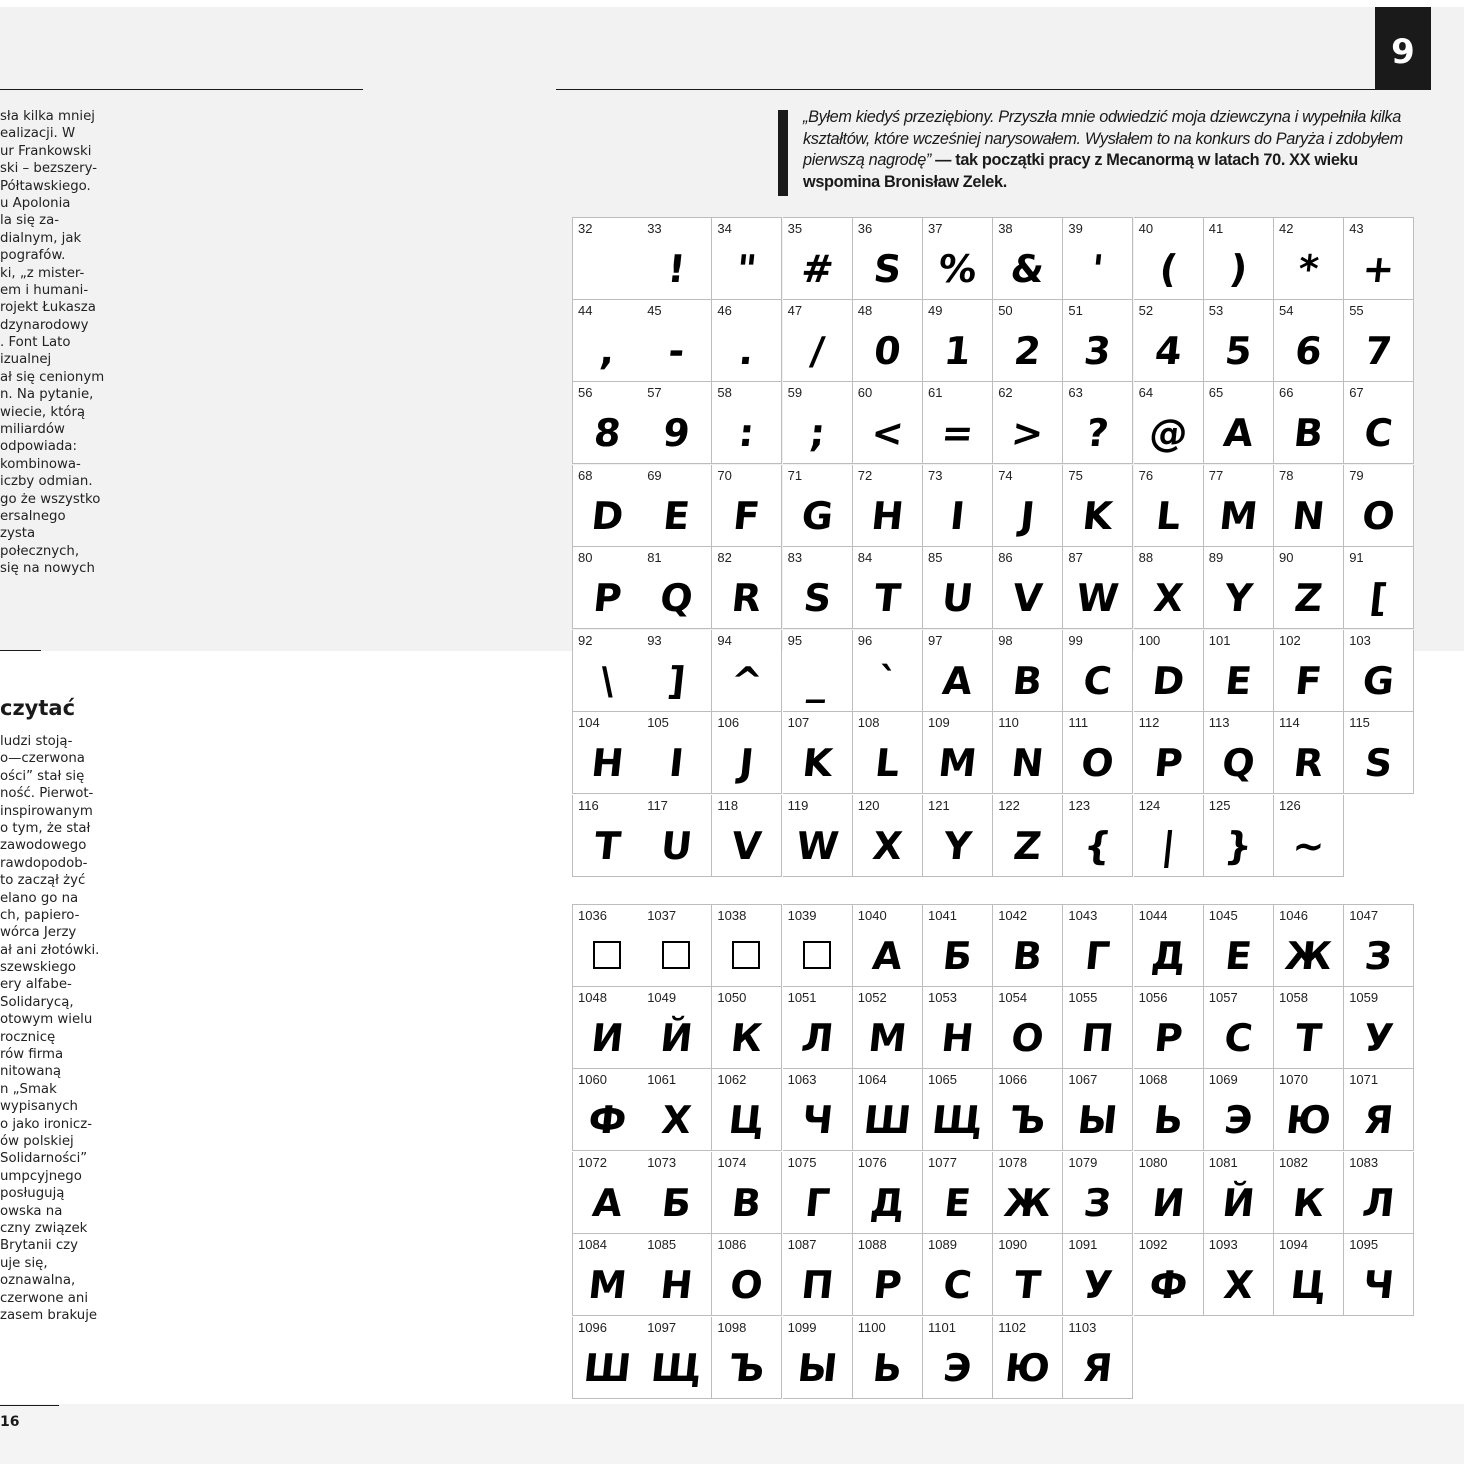 The height and width of the screenshot is (1464, 1464). Describe the element at coordinates (38, 708) in the screenshot. I see `section-heading: czytać` at that location.